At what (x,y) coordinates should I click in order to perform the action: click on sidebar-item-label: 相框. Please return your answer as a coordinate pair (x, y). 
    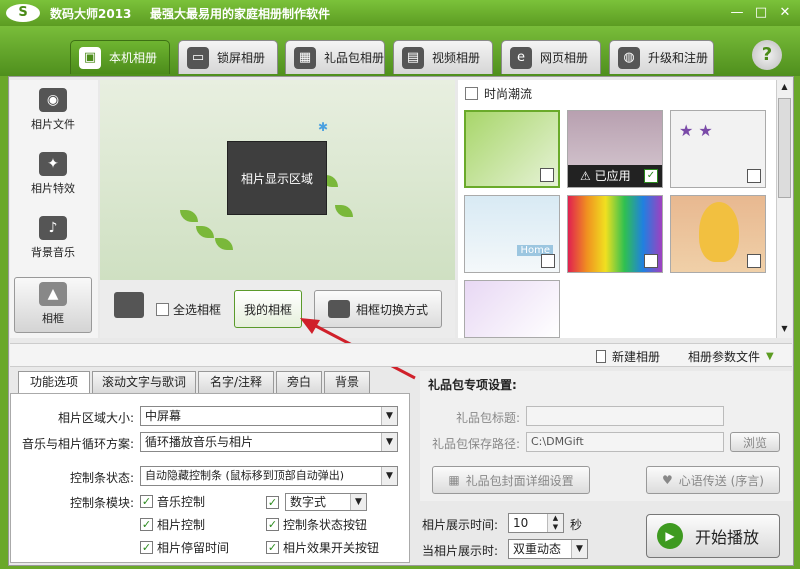
    Looking at the image, I should click on (53, 318).